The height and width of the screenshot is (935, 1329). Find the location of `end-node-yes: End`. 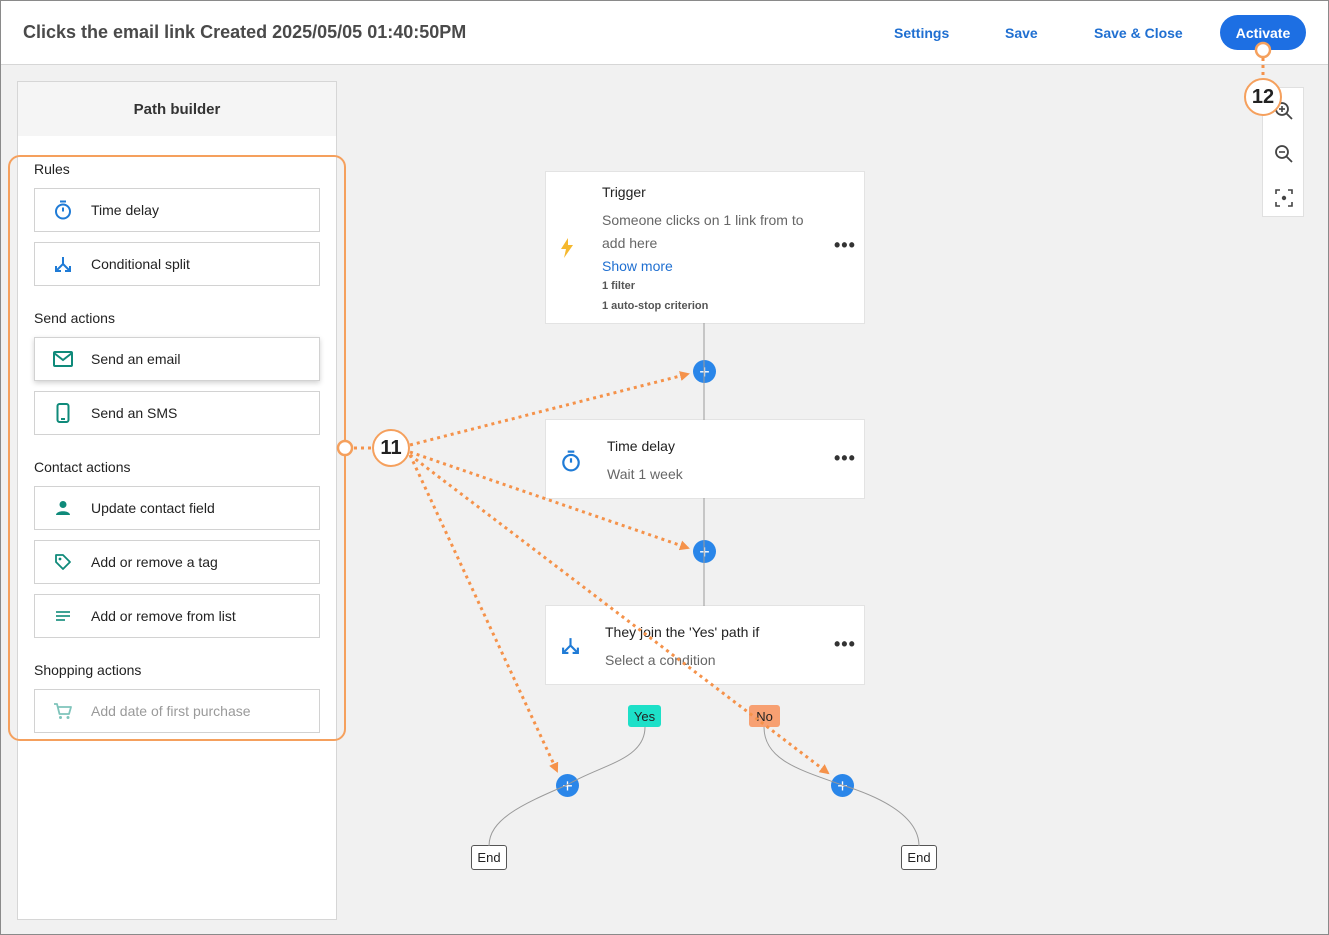

end-node-yes: End is located at coordinates (489, 857).